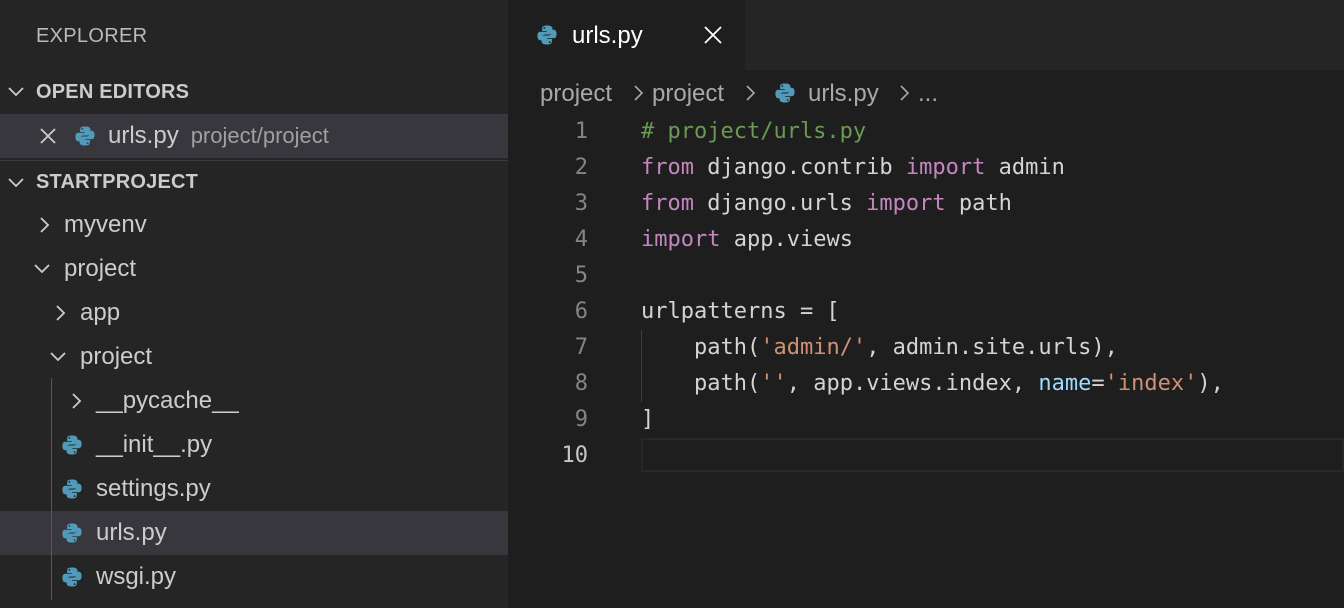 The height and width of the screenshot is (608, 1344). Describe the element at coordinates (259, 135) in the screenshot. I see `open-editor-path: project/project` at that location.